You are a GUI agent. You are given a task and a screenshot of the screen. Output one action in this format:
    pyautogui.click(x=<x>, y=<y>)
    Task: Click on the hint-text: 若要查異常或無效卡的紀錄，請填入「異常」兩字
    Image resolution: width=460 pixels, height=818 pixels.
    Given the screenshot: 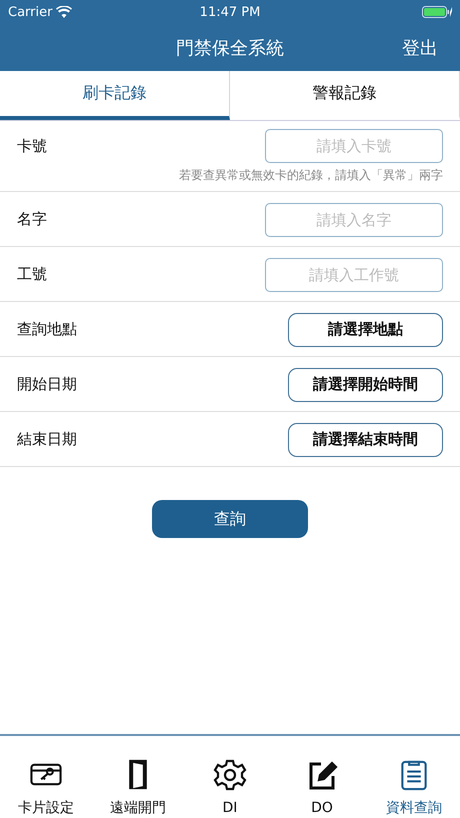 What is the action you would take?
    pyautogui.click(x=311, y=175)
    